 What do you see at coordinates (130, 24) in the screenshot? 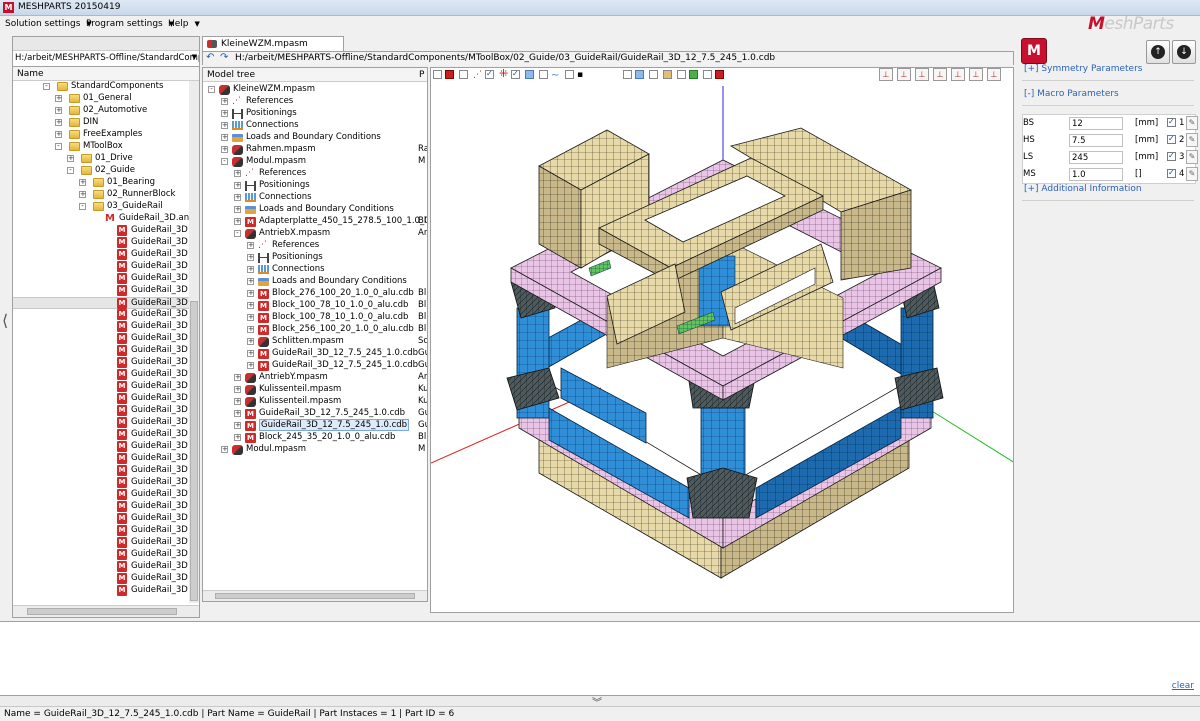
I see `menu-program-settings: Program settings ▼` at bounding box center [130, 24].